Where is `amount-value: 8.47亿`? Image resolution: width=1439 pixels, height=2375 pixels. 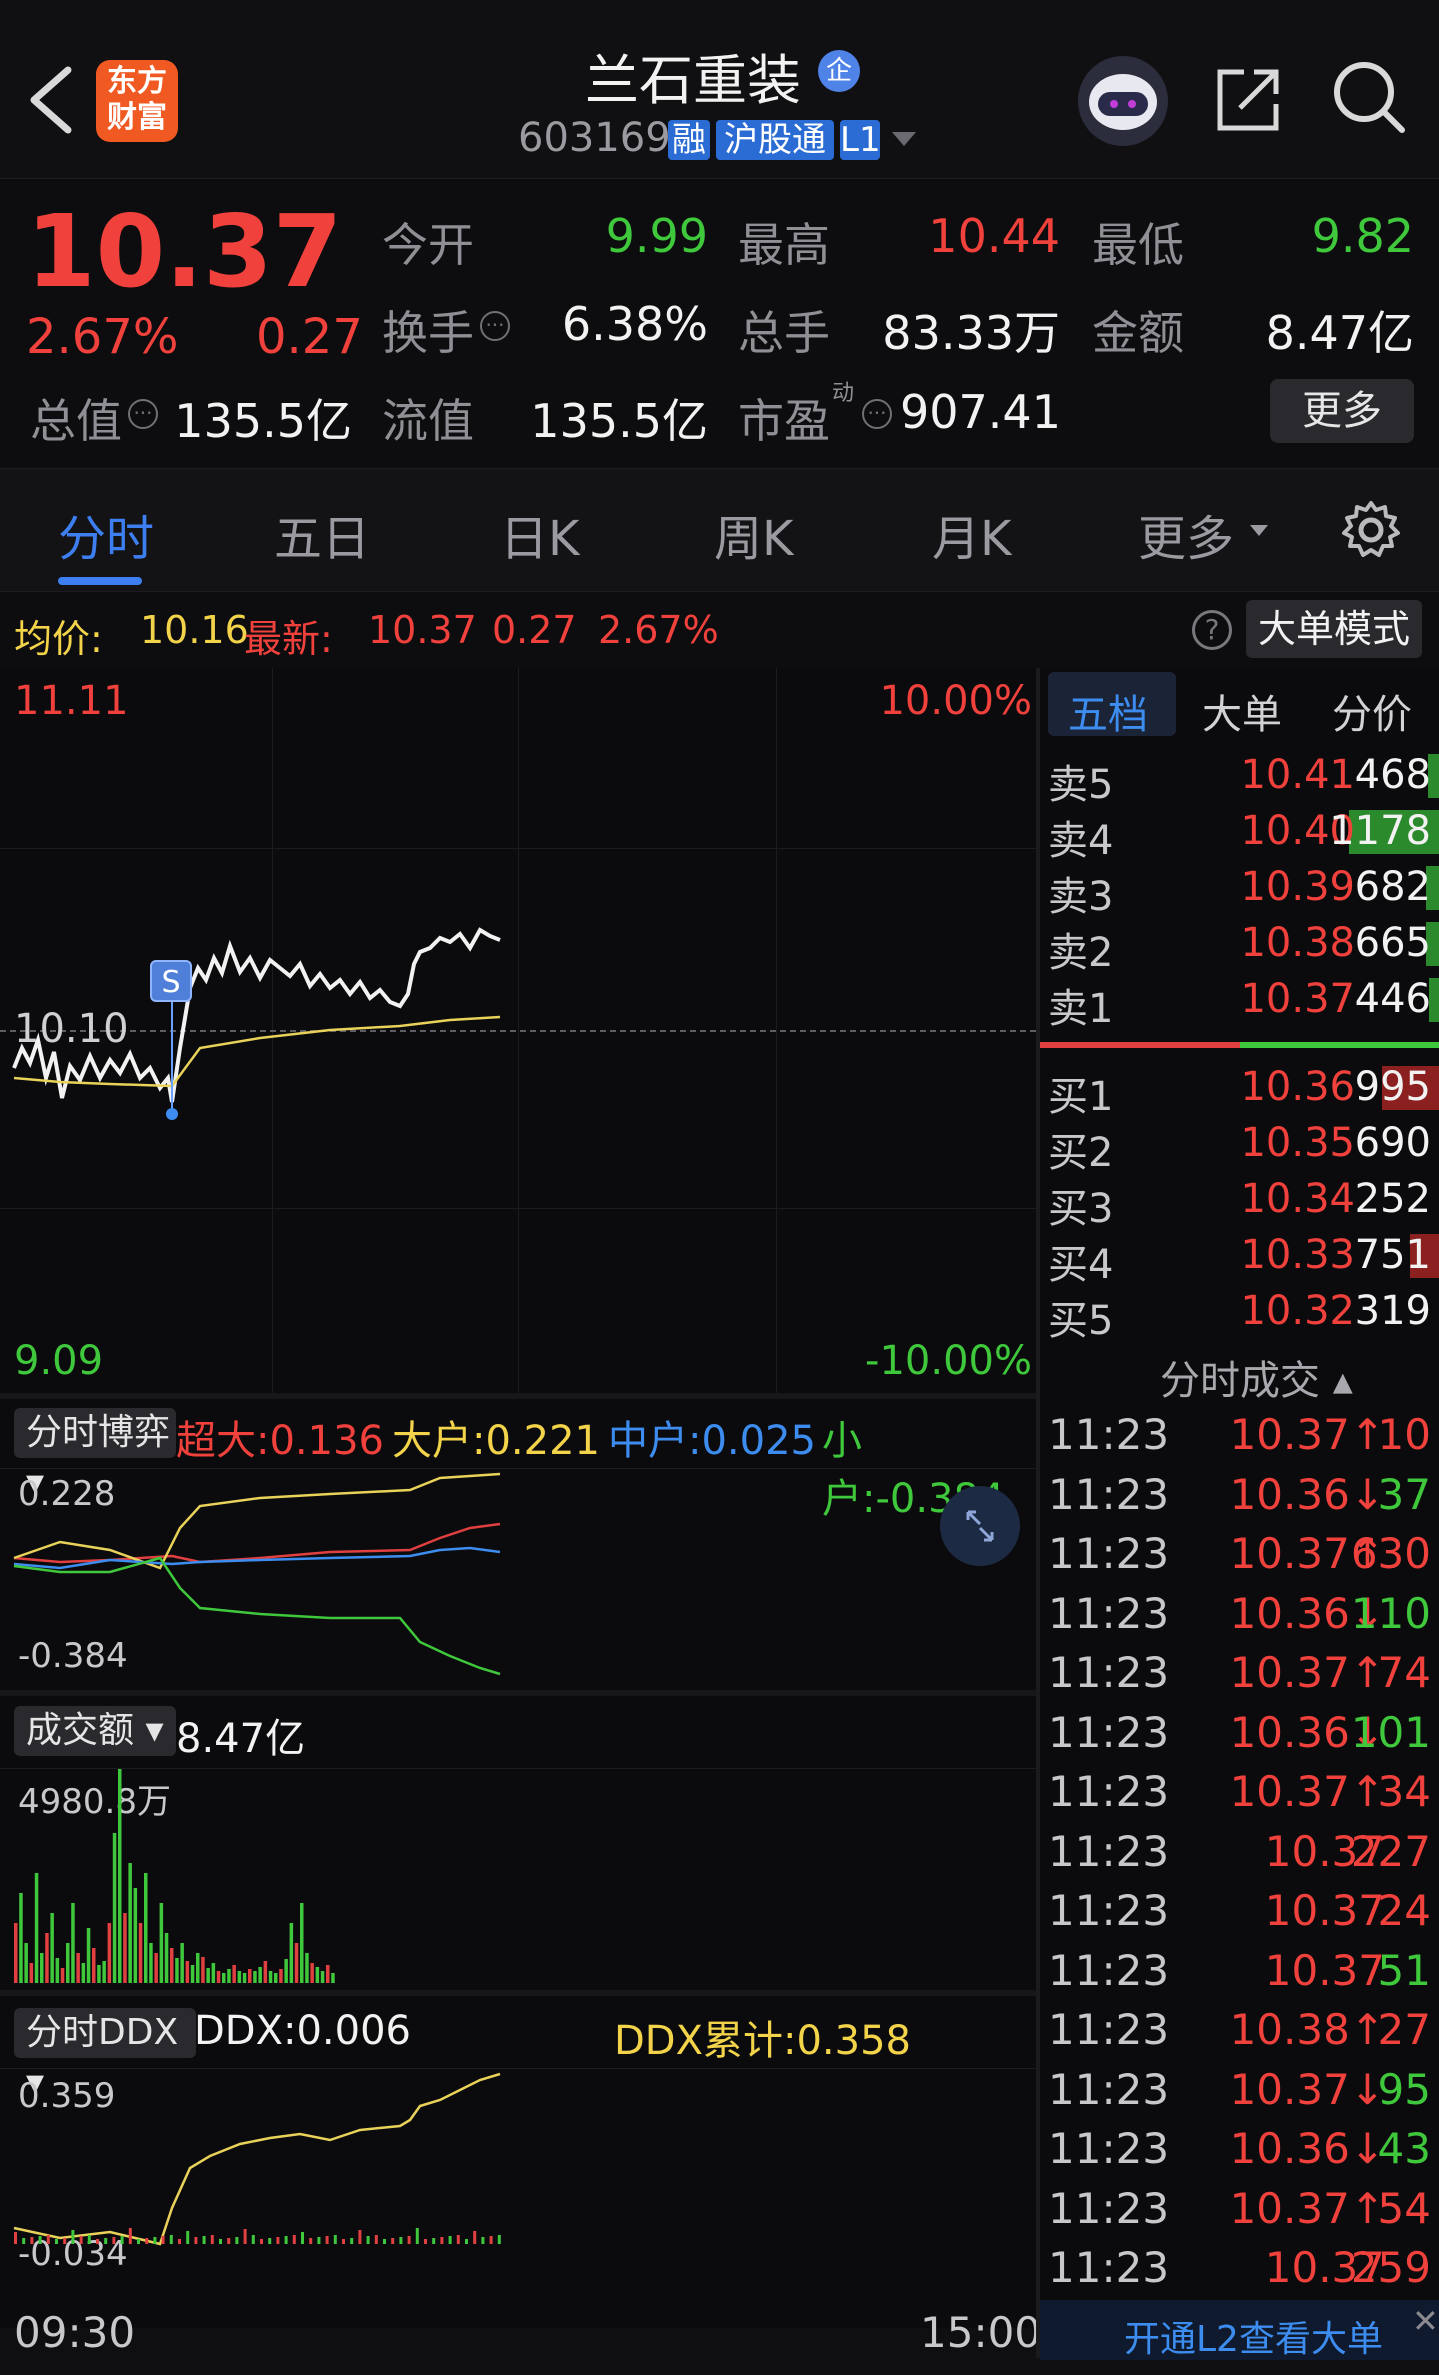
amount-value: 8.47亿 is located at coordinates (1339, 333).